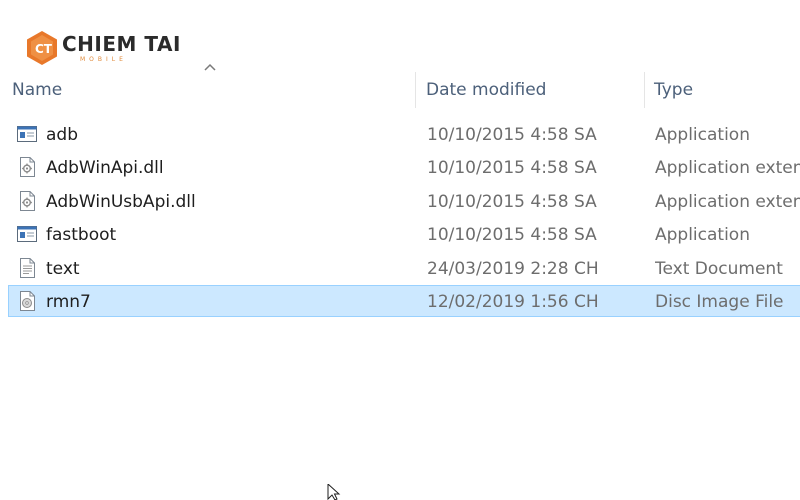  What do you see at coordinates (63, 268) in the screenshot?
I see `file-name: text` at bounding box center [63, 268].